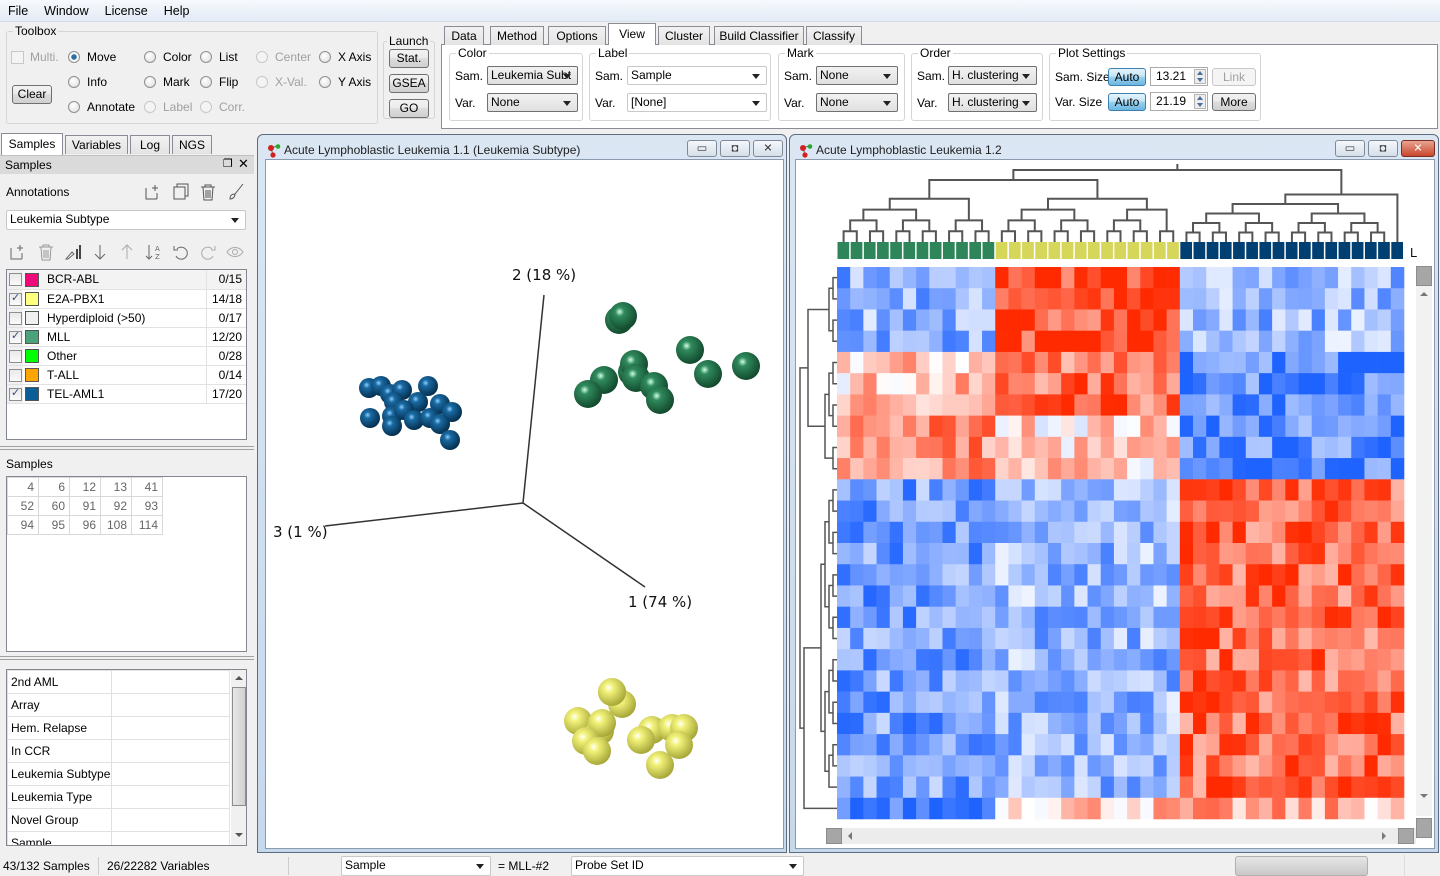 This screenshot has width=1440, height=876. I want to click on visibility-icon, so click(235, 252).